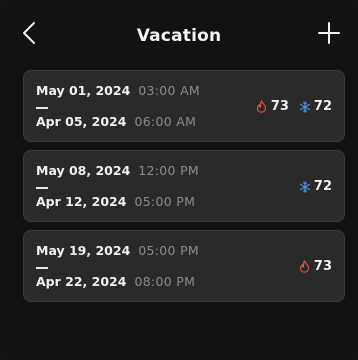 Image resolution: width=358 pixels, height=360 pixels. I want to click on end-row: Apr 05, 2024 06:00 AM, so click(116, 121).